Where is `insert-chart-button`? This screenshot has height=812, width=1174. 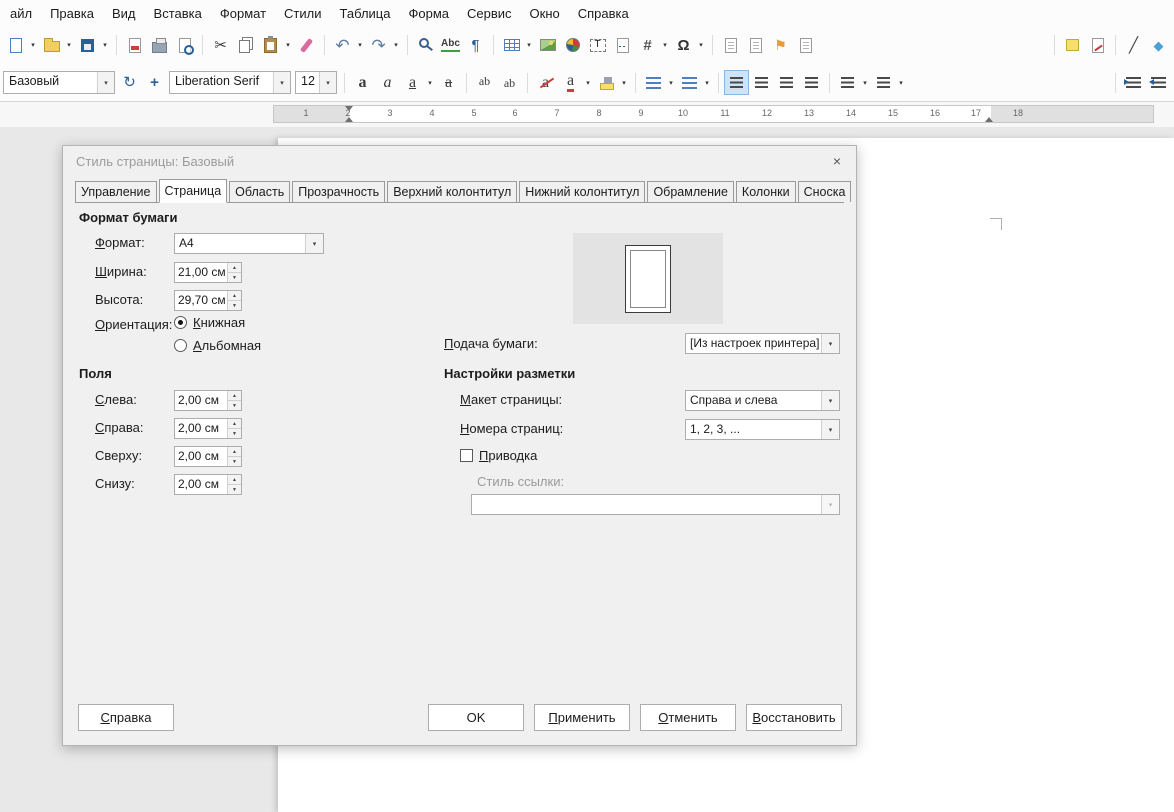
insert-chart-button is located at coordinates (572, 45).